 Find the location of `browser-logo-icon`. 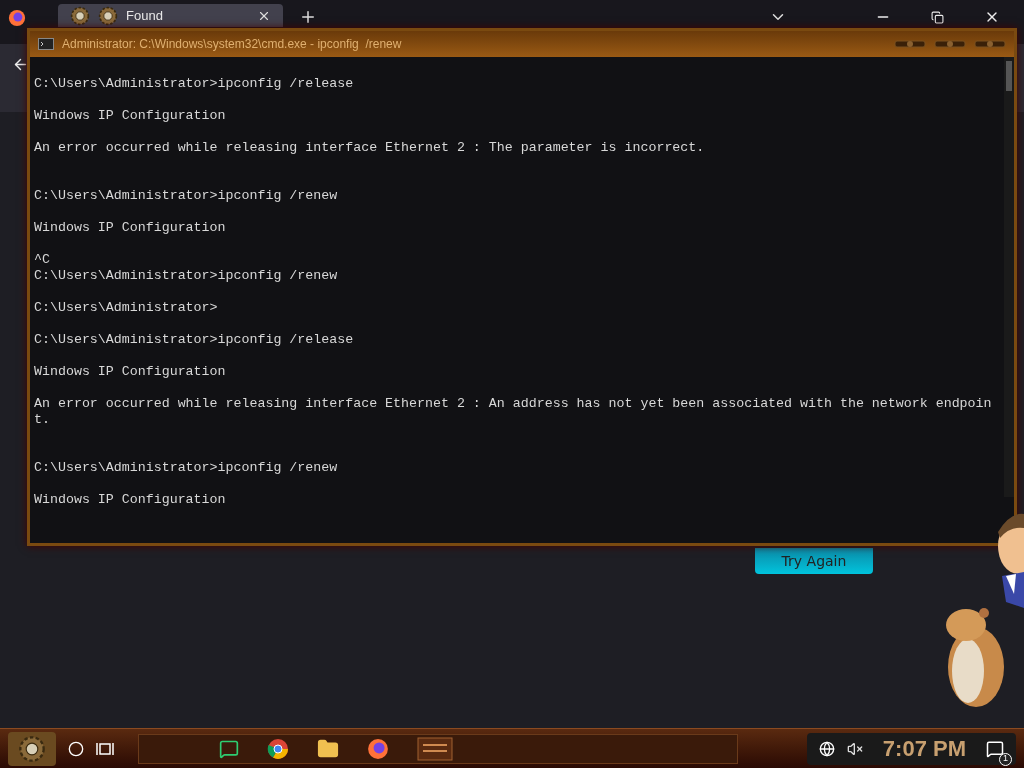

browser-logo-icon is located at coordinates (17, 18).